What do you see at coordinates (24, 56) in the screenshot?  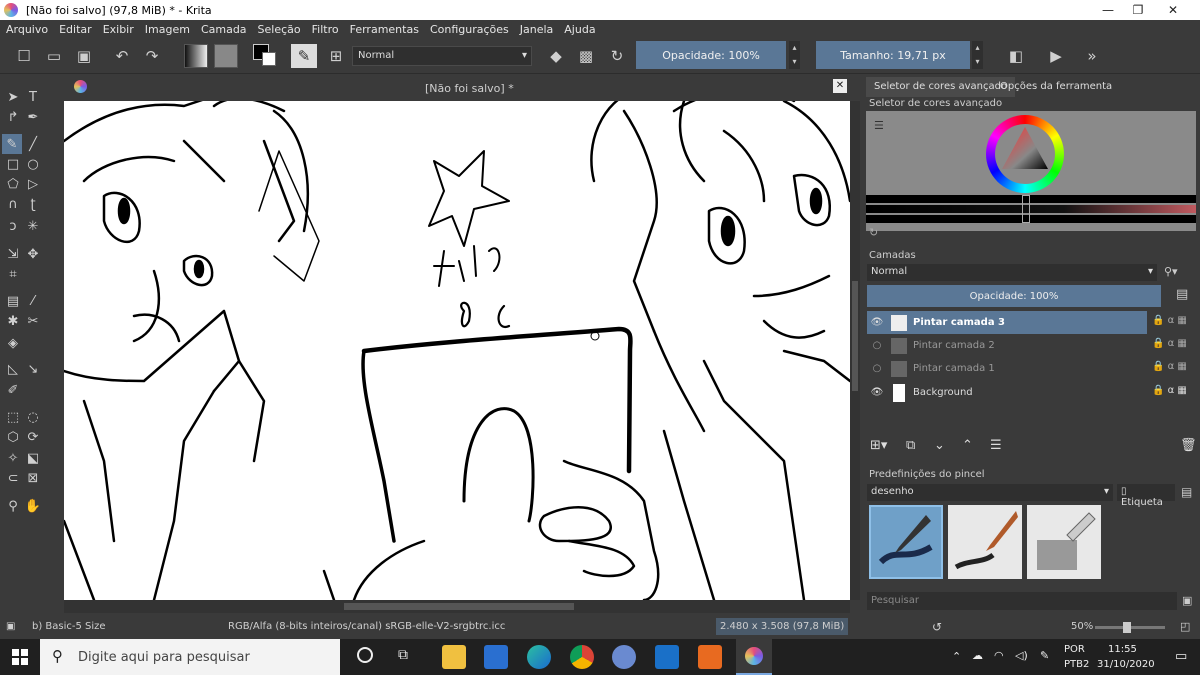 I see `new-document-icon: ☐` at bounding box center [24, 56].